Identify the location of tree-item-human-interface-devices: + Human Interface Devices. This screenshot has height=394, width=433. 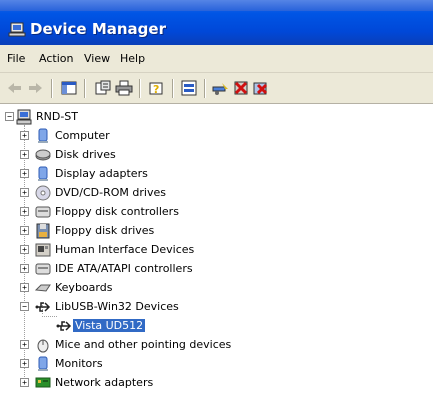
(150, 250).